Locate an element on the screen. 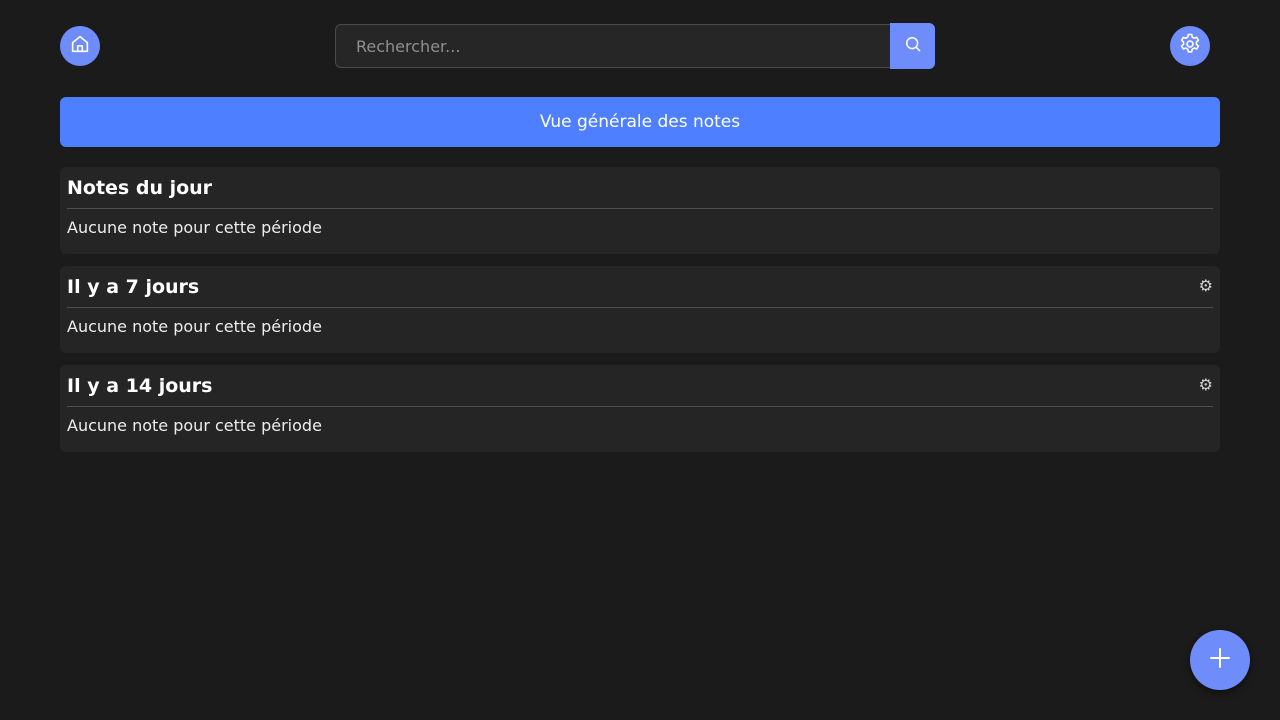 This screenshot has width=1280, height=720. home-icon is located at coordinates (80, 46).